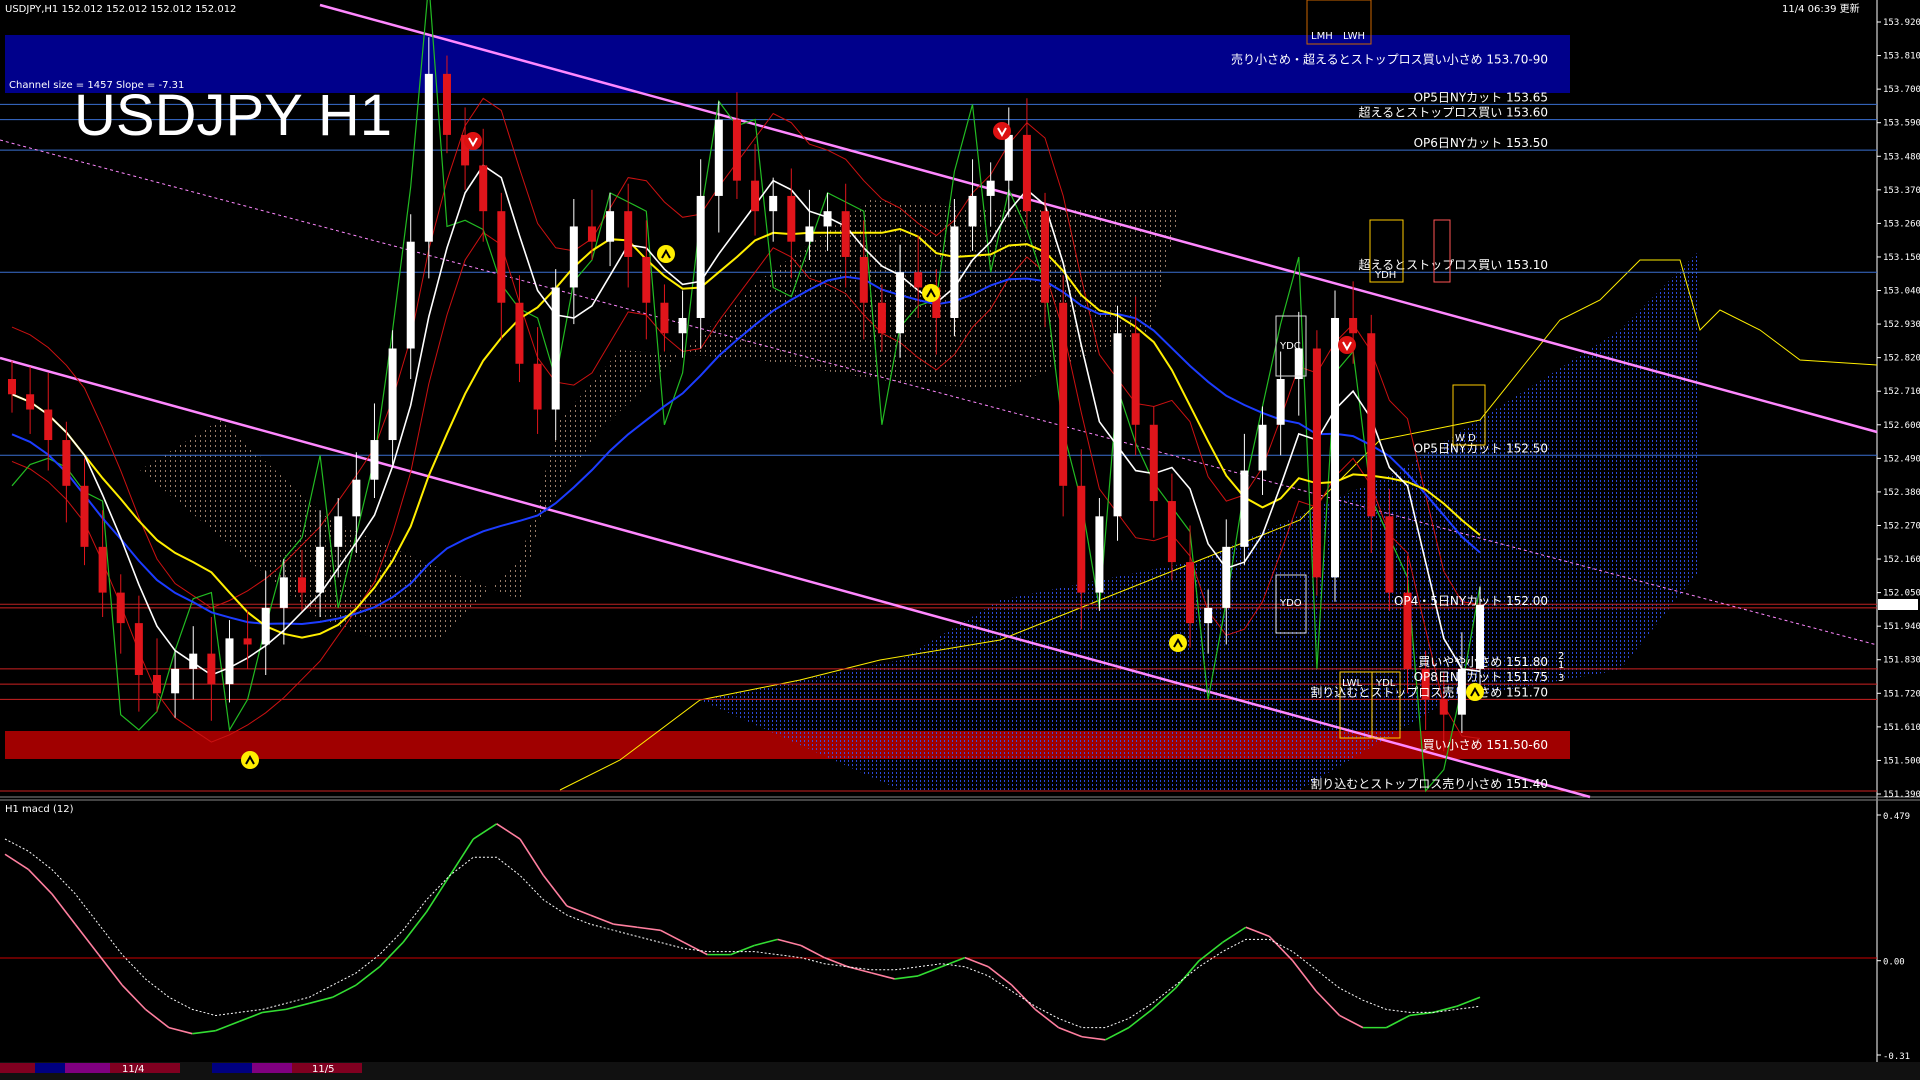 The height and width of the screenshot is (1080, 1920). Describe the element at coordinates (1453, 112) in the screenshot. I see `level-label: 超えるとストップロス買い 153.60` at that location.